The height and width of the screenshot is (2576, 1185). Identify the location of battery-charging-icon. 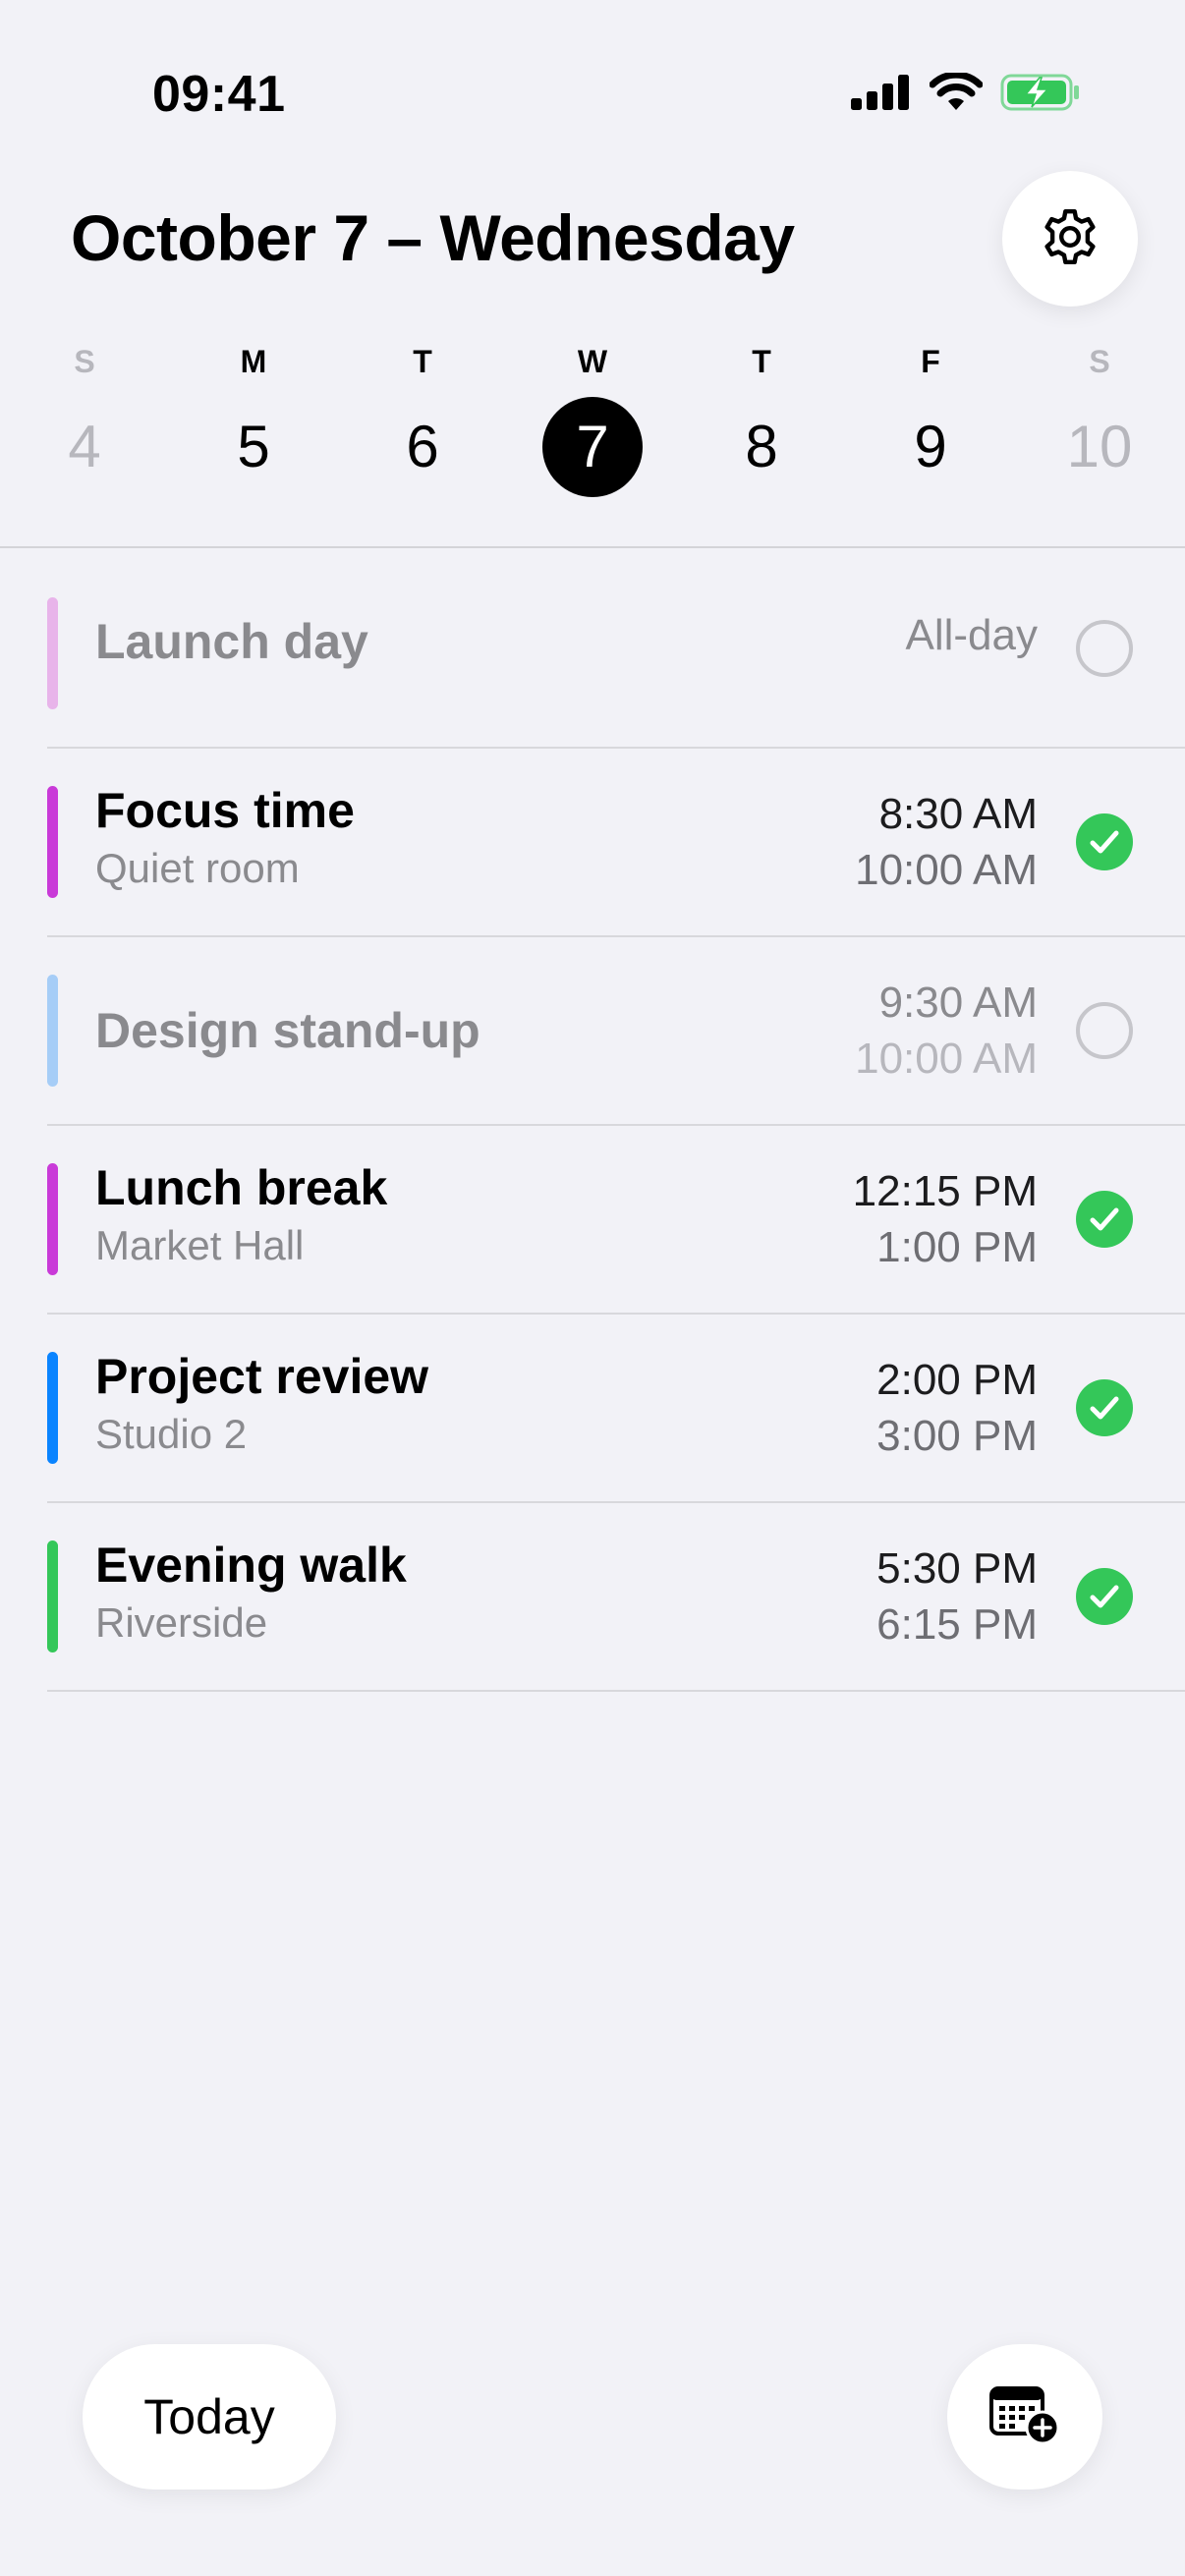
(1041, 95).